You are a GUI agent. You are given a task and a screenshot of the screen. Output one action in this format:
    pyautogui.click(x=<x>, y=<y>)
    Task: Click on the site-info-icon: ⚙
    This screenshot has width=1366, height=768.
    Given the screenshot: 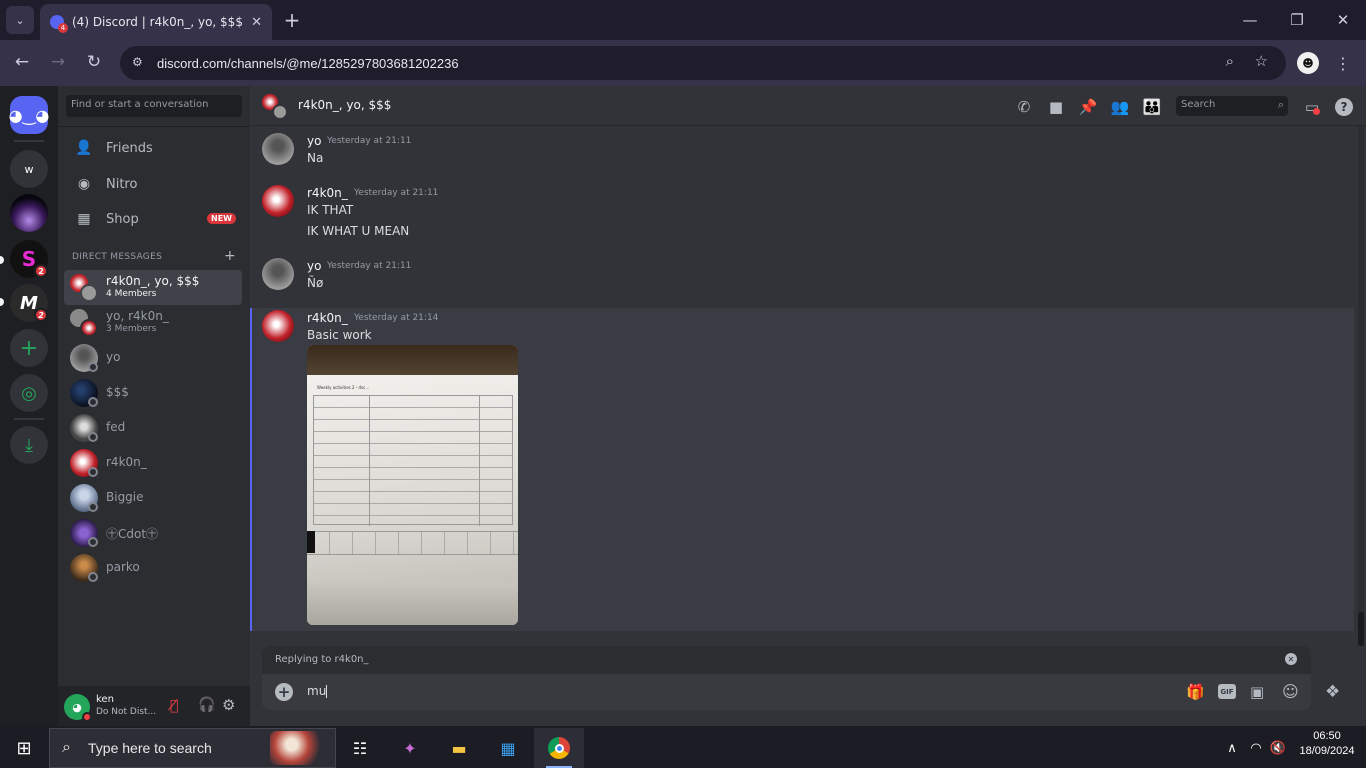 What is the action you would take?
    pyautogui.click(x=137, y=62)
    